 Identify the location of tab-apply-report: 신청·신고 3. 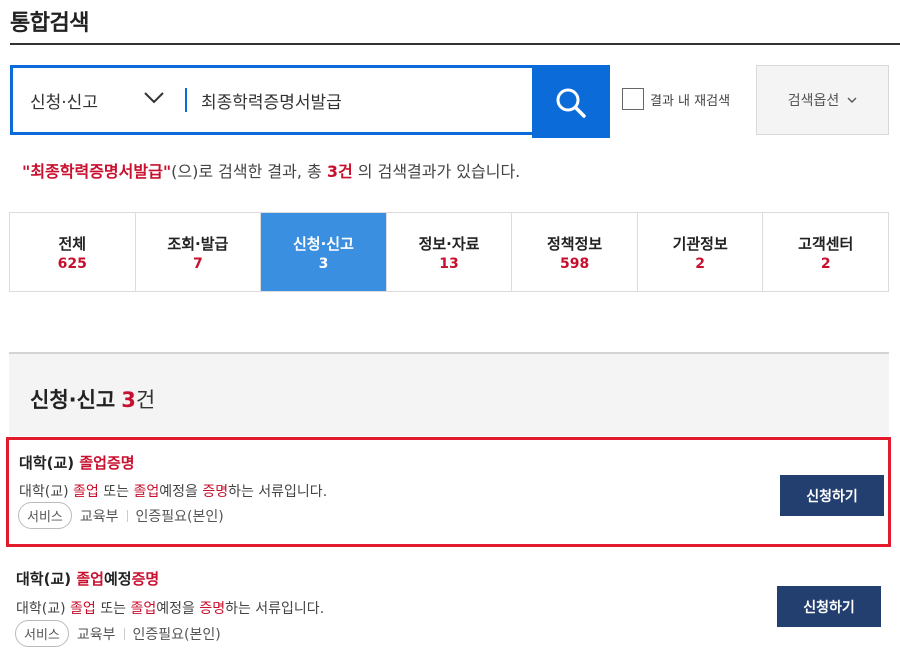
(324, 252).